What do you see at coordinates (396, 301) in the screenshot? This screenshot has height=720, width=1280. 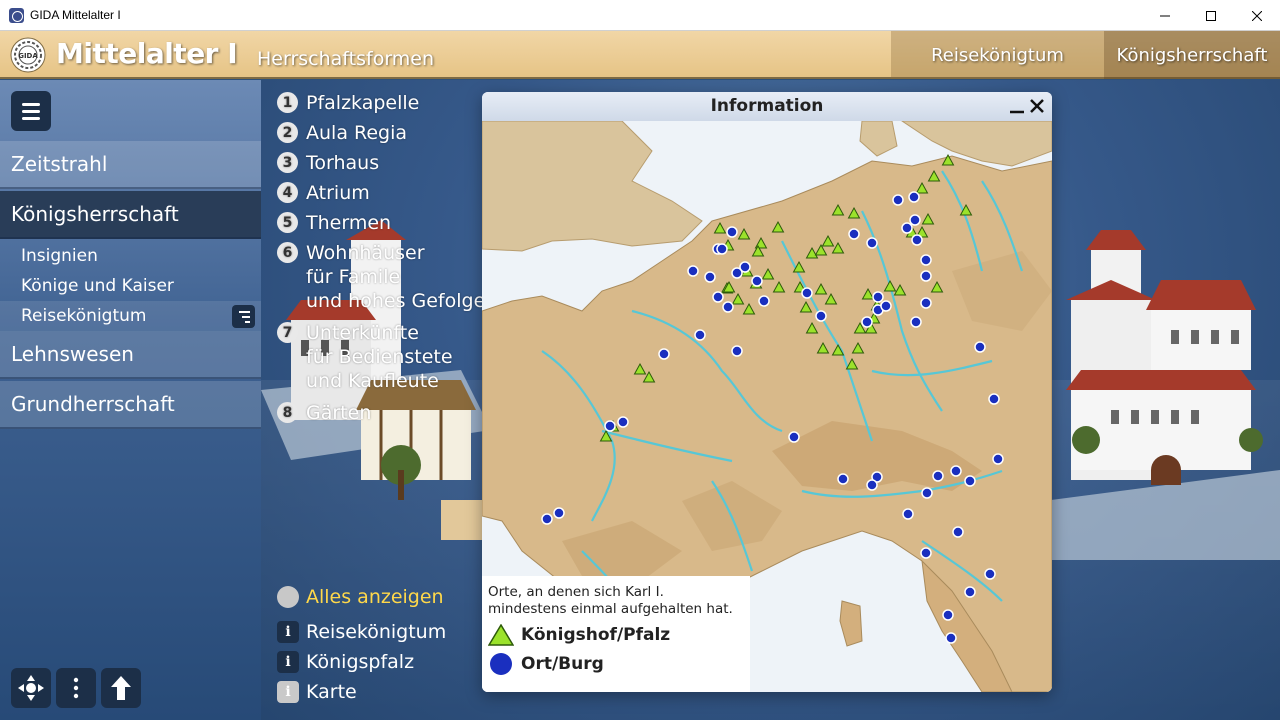 I see `poi-label-line: und hohes Gefolge` at bounding box center [396, 301].